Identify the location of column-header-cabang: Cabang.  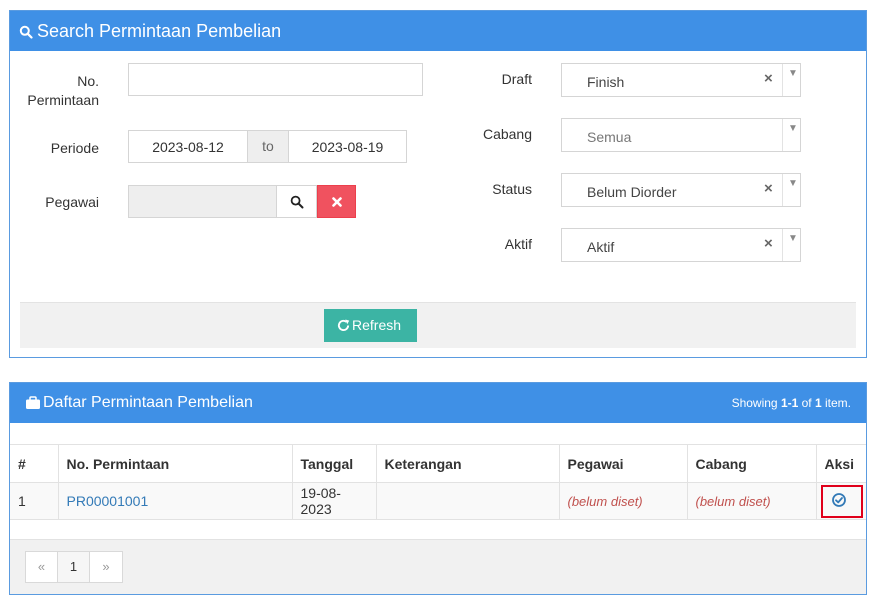
(751, 463).